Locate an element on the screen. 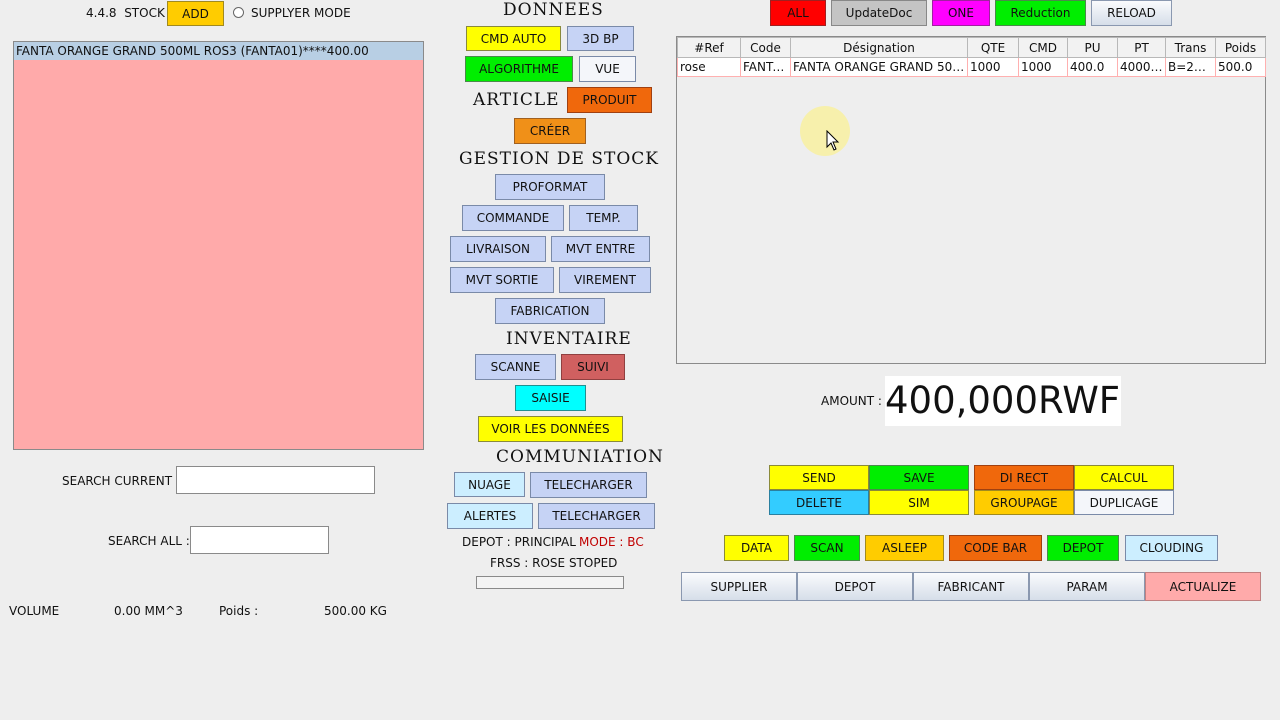  fabricant-nav-button: FABRICANT is located at coordinates (971, 586).